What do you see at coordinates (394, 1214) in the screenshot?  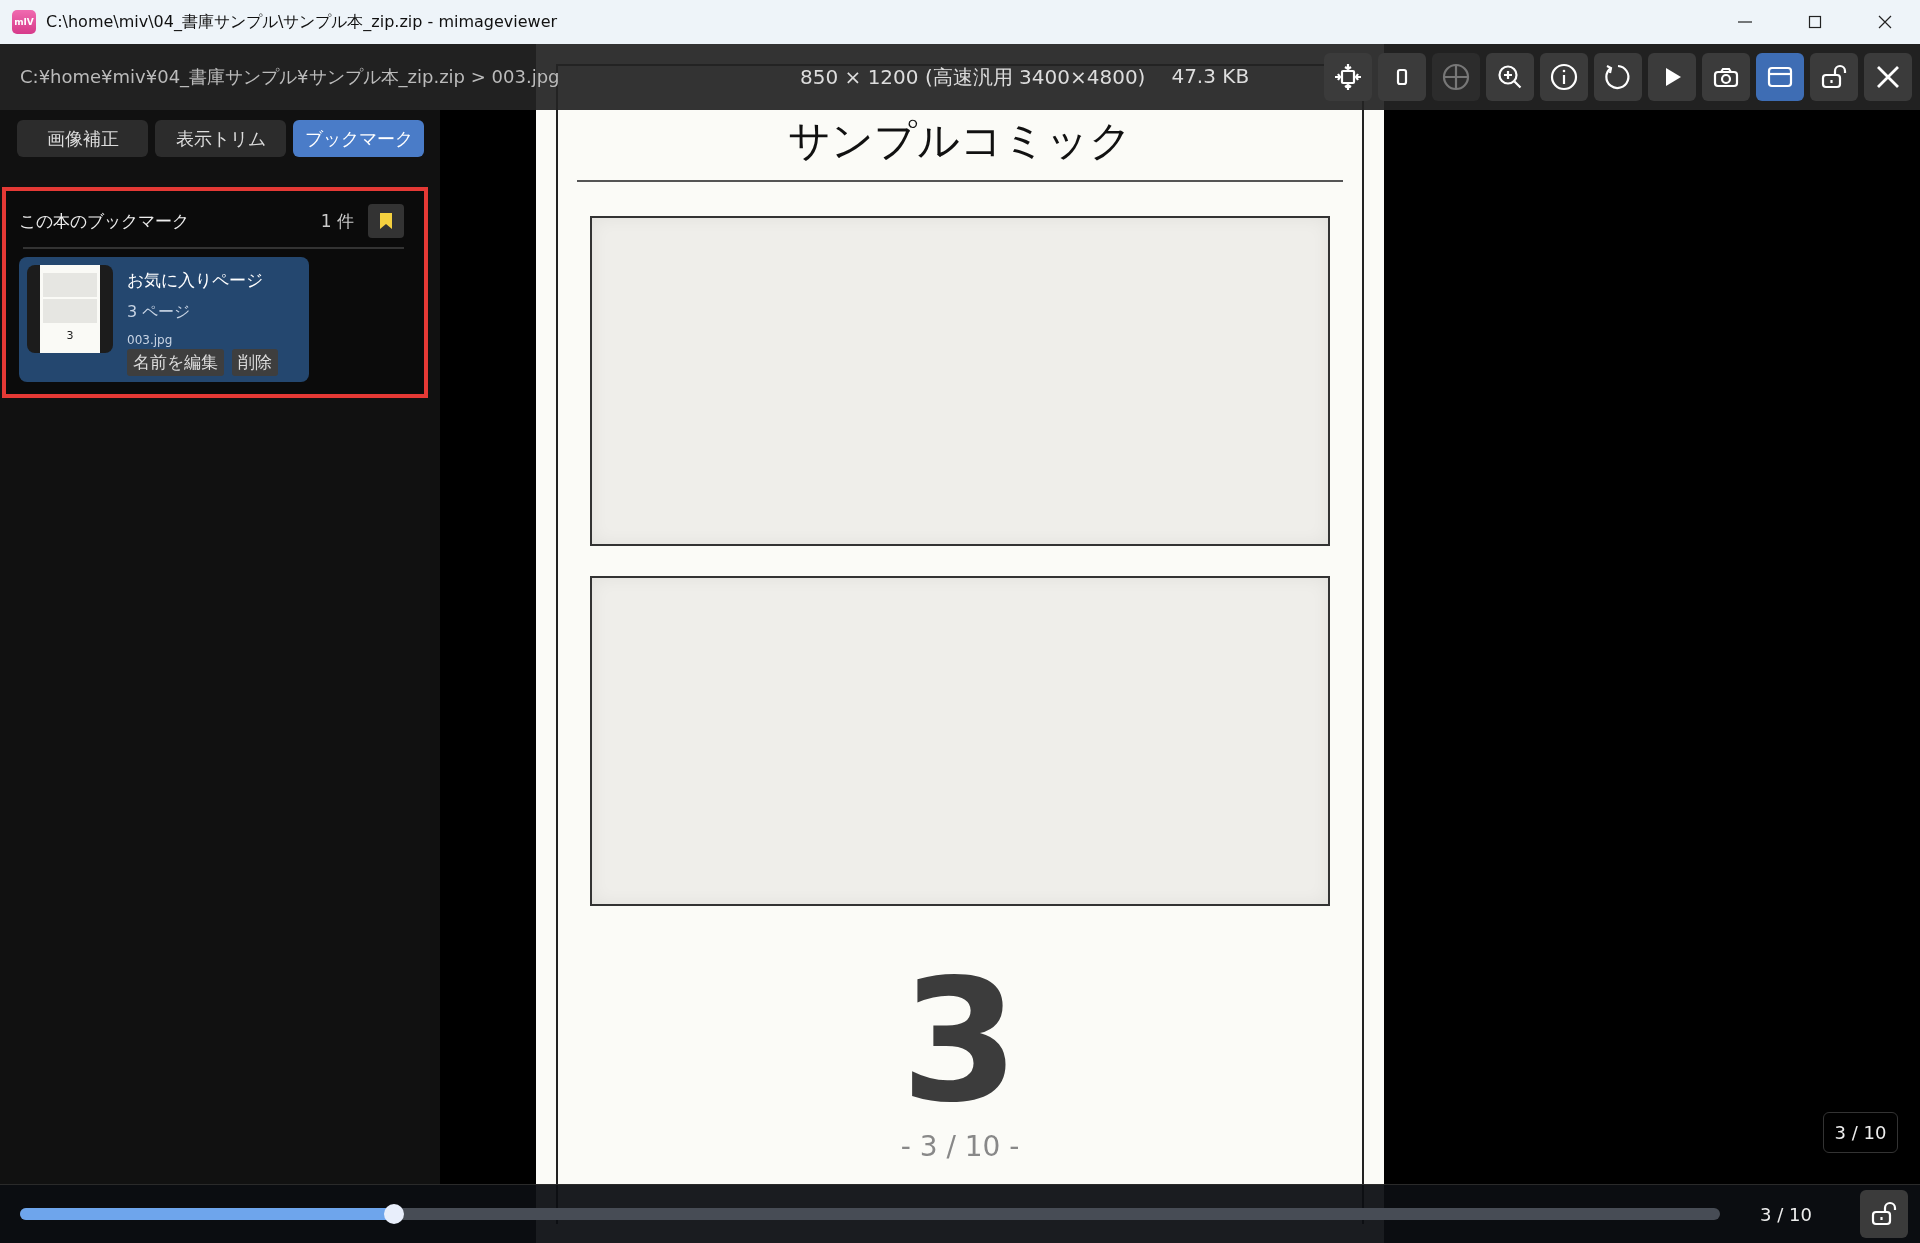 I see `slider-thumb` at bounding box center [394, 1214].